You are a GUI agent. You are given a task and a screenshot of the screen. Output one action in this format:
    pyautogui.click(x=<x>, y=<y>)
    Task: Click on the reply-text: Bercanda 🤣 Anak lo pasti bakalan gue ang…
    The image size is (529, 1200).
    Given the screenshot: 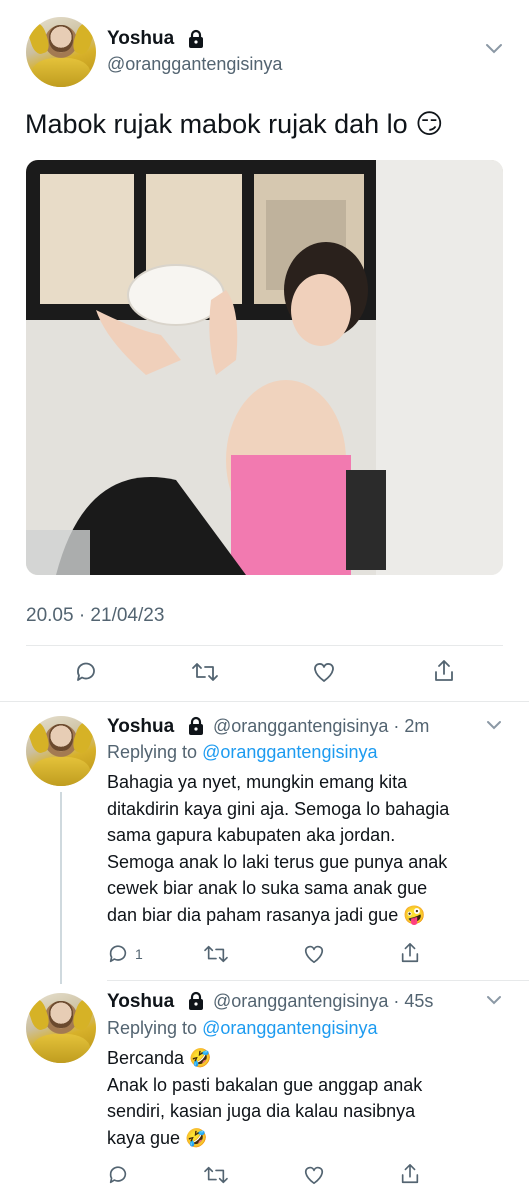 What is the action you would take?
    pyautogui.click(x=265, y=1098)
    